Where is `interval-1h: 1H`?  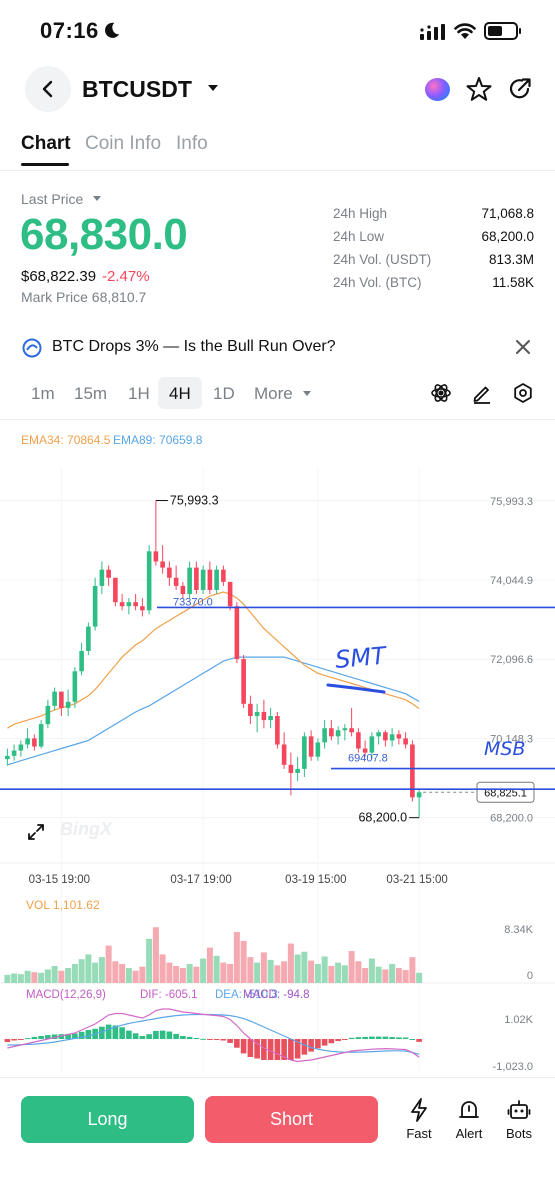
interval-1h: 1H is located at coordinates (139, 394).